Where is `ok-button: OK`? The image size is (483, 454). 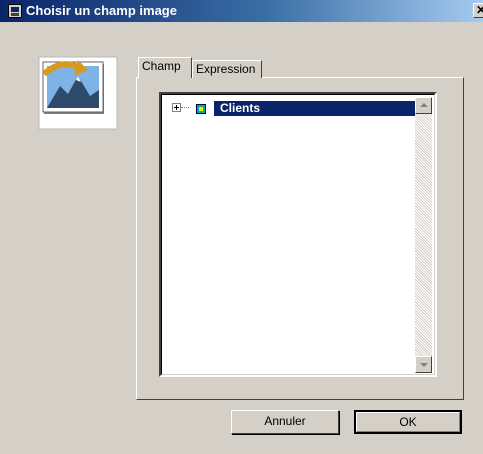
ok-button: OK is located at coordinates (408, 422).